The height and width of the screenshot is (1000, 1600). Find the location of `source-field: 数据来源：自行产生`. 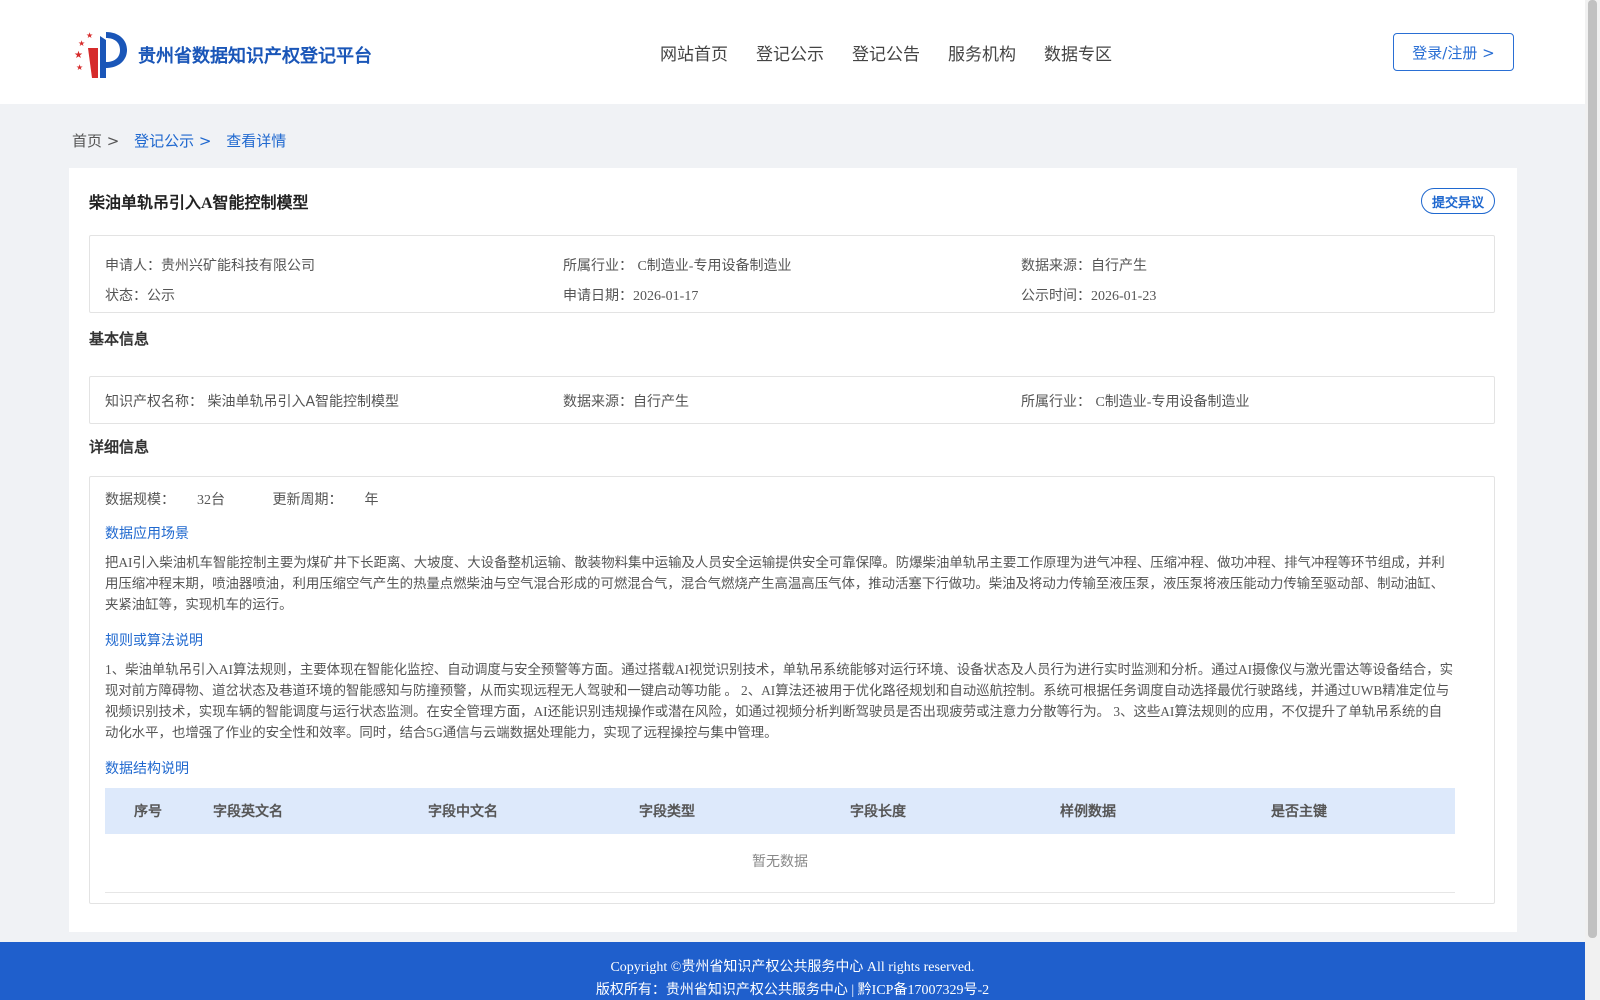

source-field: 数据来源：自行产生 is located at coordinates (1084, 266).